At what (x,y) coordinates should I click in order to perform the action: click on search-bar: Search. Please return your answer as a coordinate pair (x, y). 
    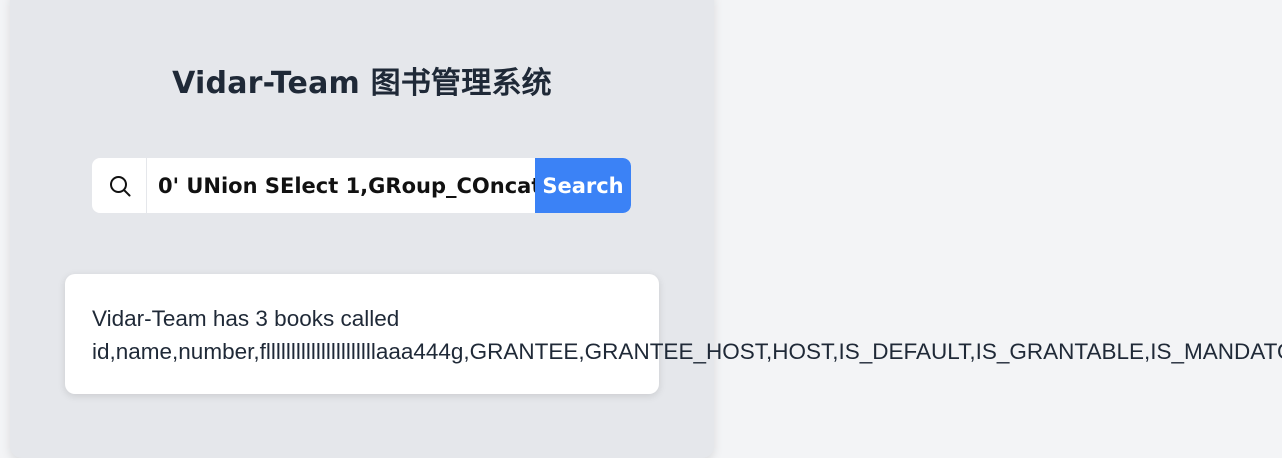
    Looking at the image, I should click on (361, 185).